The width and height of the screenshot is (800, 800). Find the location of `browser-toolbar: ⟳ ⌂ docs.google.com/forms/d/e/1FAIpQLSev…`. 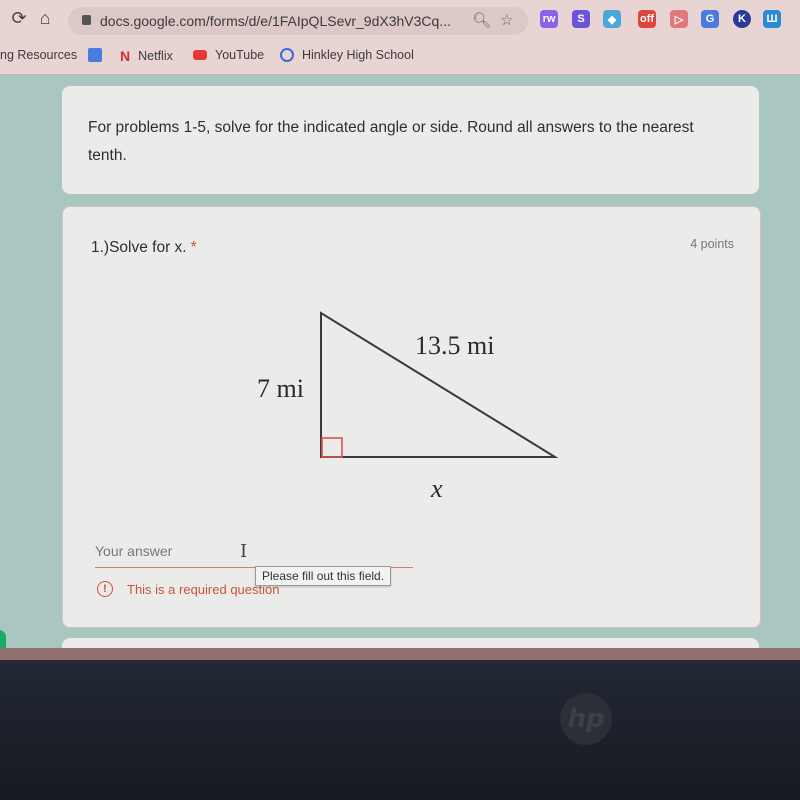

browser-toolbar: ⟳ ⌂ docs.google.com/forms/d/e/1FAIpQLSev… is located at coordinates (400, 20).